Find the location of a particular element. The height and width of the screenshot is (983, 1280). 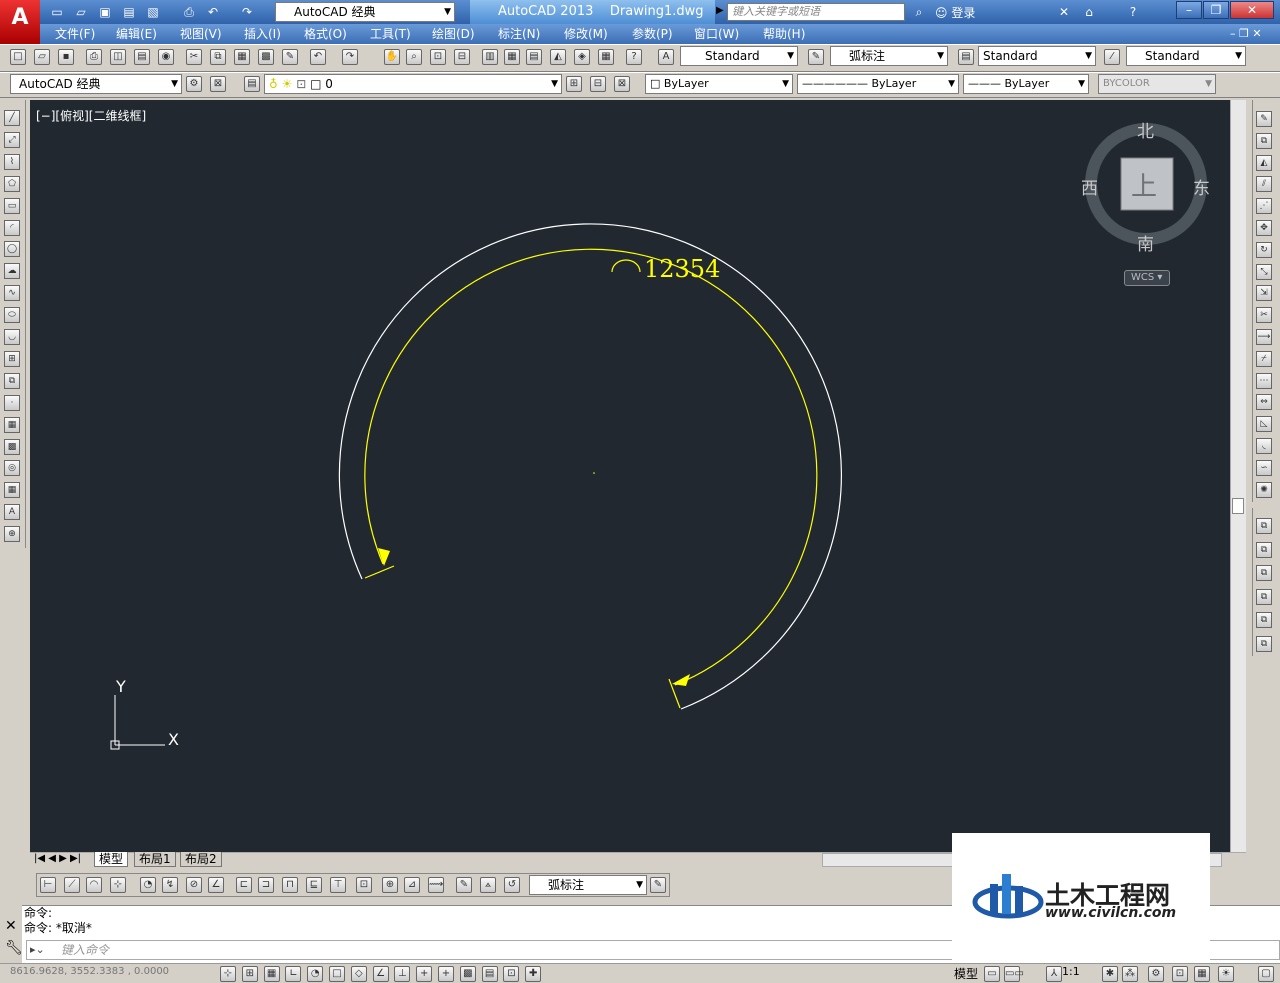

tab-layout2: 布局2 is located at coordinates (201, 859).